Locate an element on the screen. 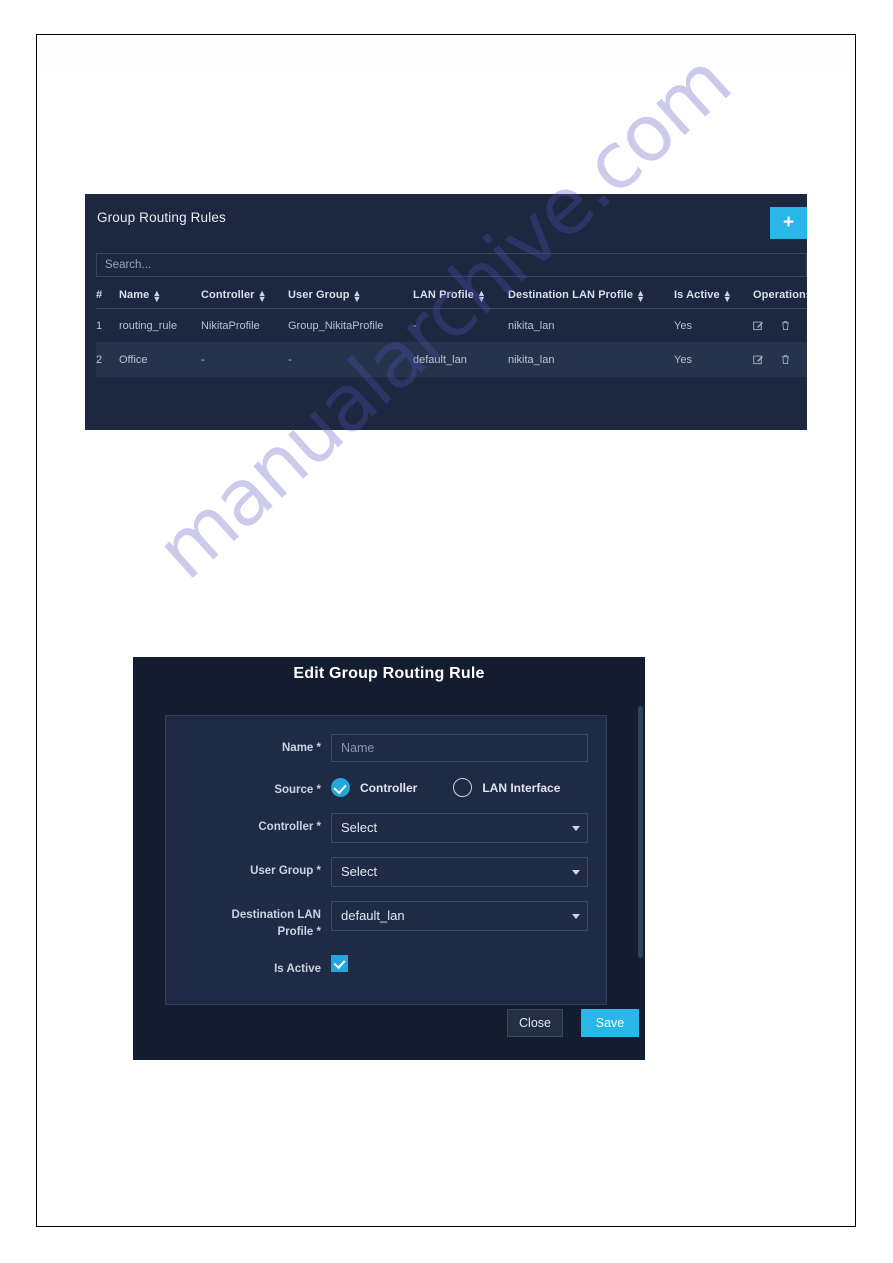 This screenshot has width=893, height=1263. column-header-is-active: Is Active ▲ ▼ is located at coordinates (713, 299).